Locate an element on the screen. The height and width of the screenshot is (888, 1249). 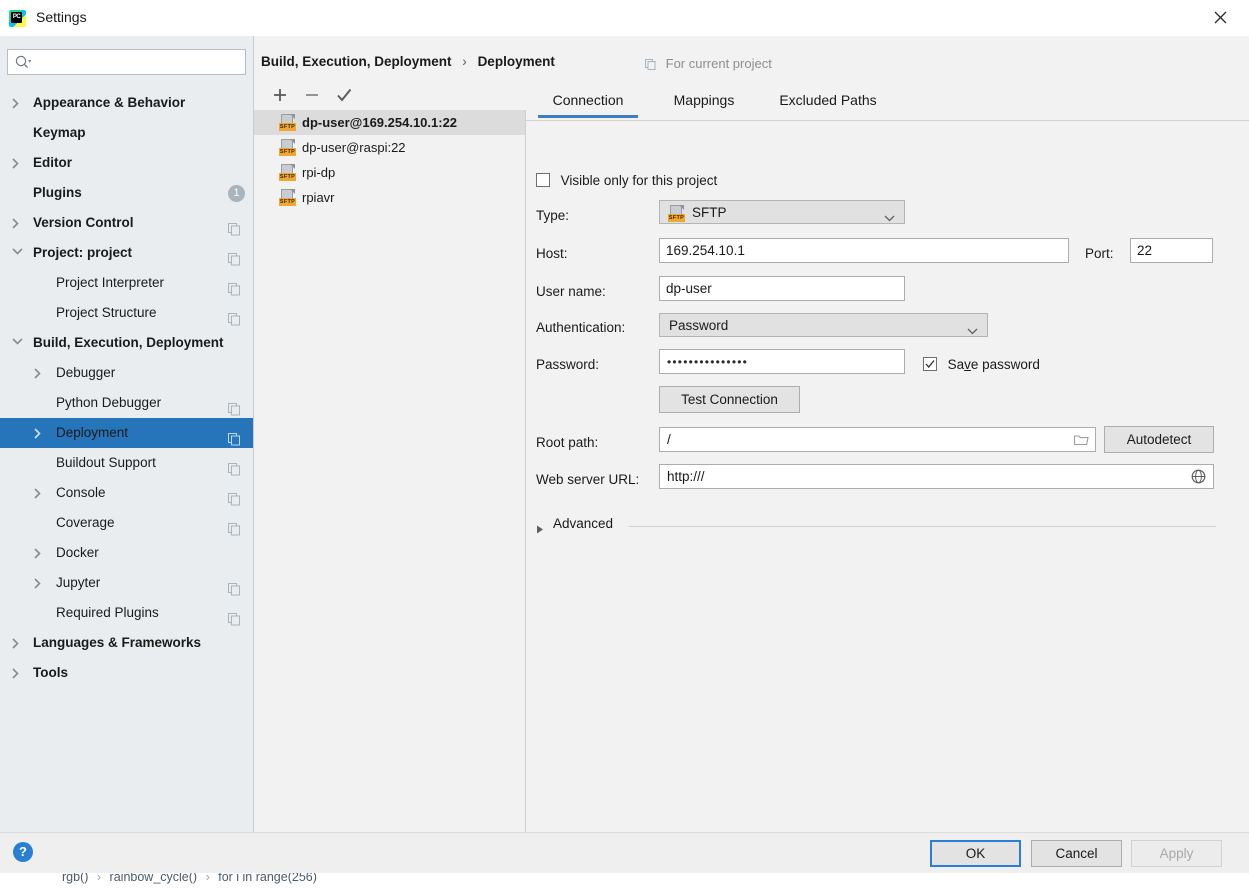
sidebar-item-tools: Tools is located at coordinates (126, 673).